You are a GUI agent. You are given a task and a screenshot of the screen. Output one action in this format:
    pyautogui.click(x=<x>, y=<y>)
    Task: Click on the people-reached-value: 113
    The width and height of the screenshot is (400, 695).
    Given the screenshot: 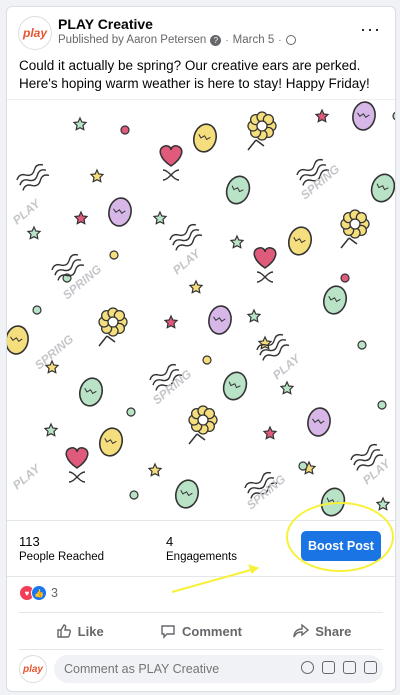 What is the action you would take?
    pyautogui.click(x=29, y=541)
    